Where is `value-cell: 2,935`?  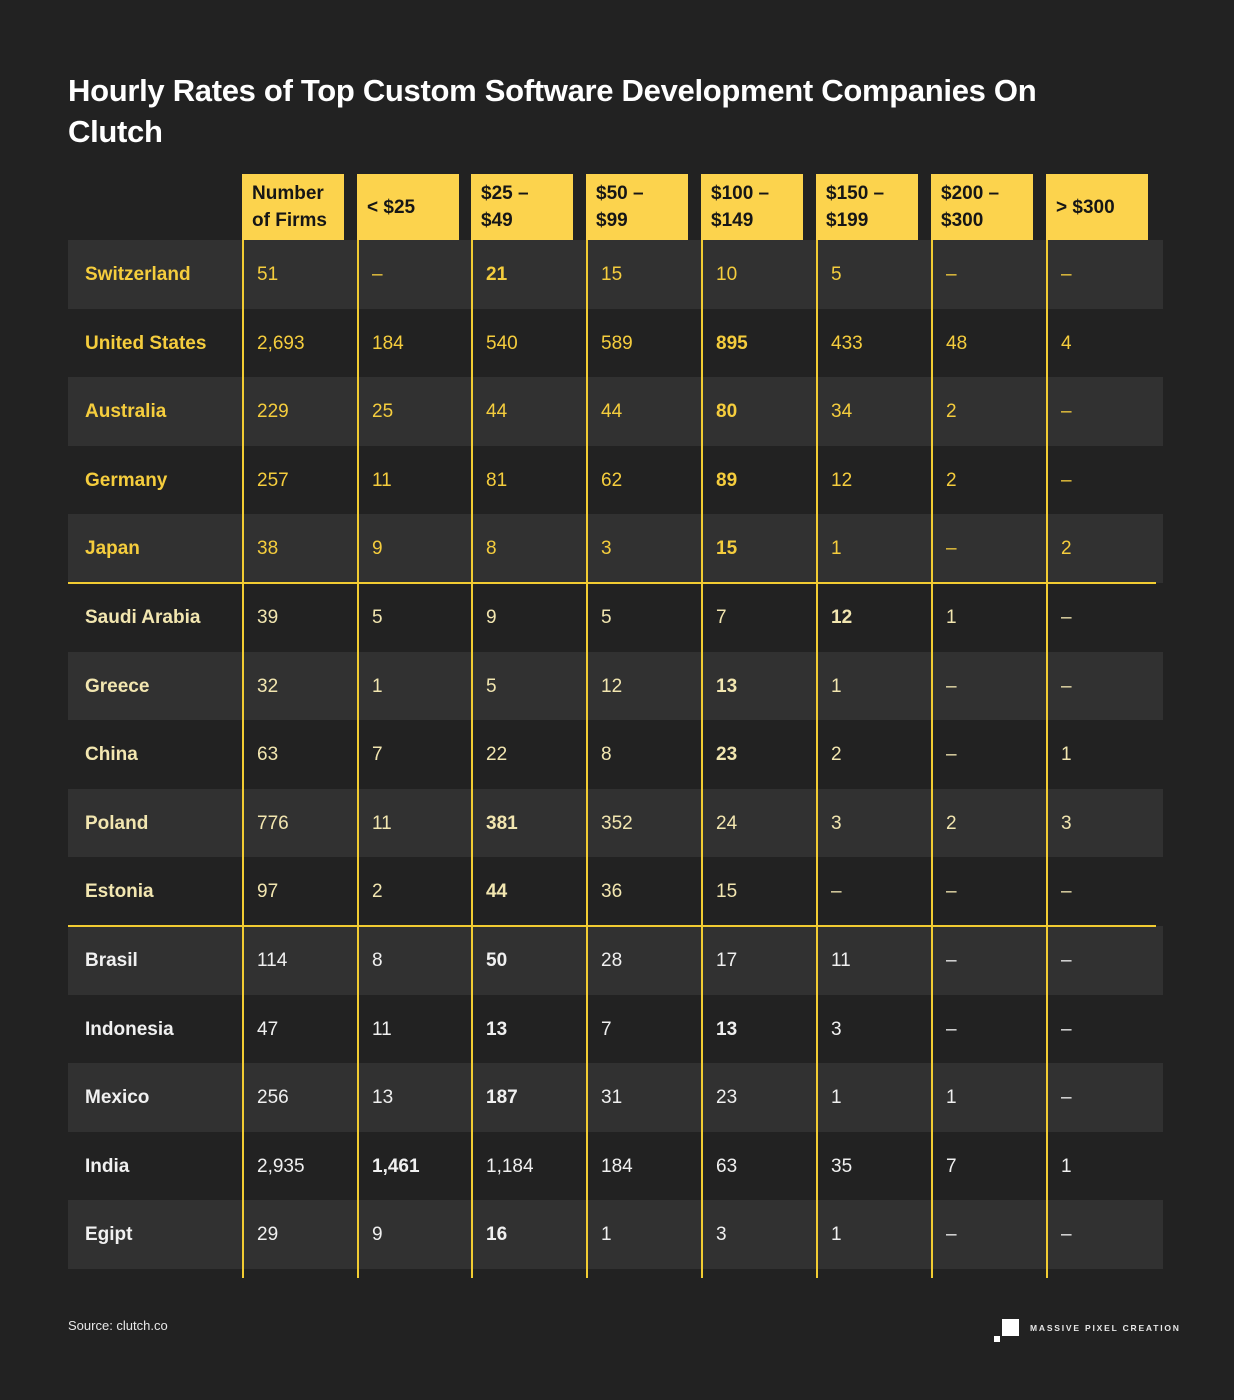
value-cell: 2,935 is located at coordinates (281, 1166).